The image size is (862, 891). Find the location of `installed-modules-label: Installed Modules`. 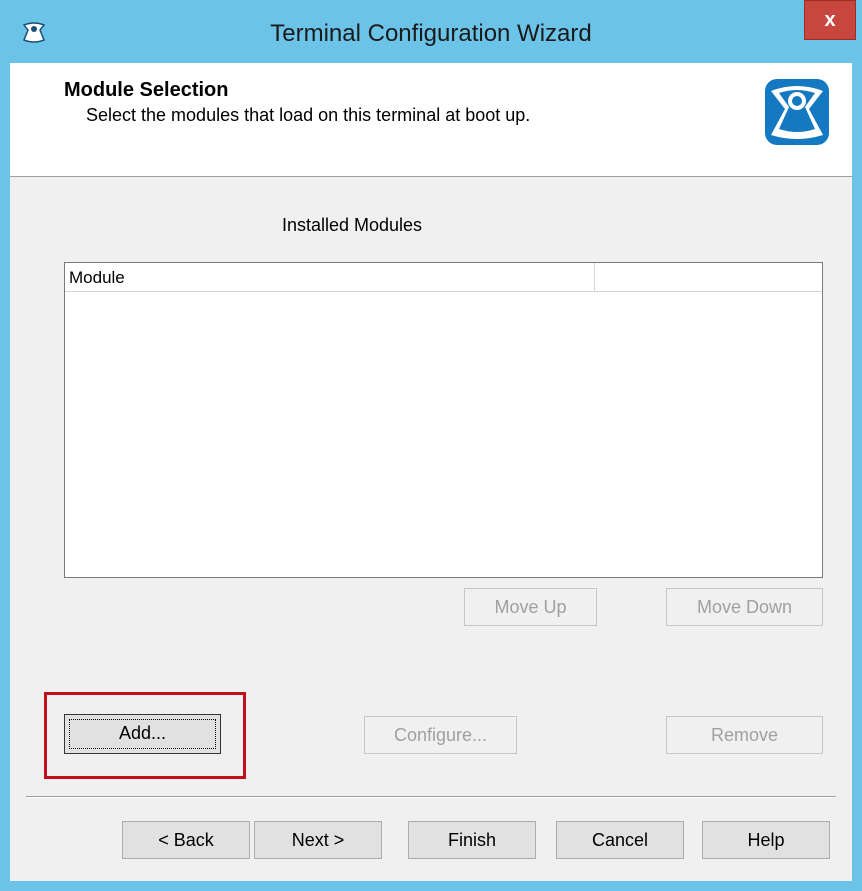

installed-modules-label: Installed Modules is located at coordinates (352, 225).